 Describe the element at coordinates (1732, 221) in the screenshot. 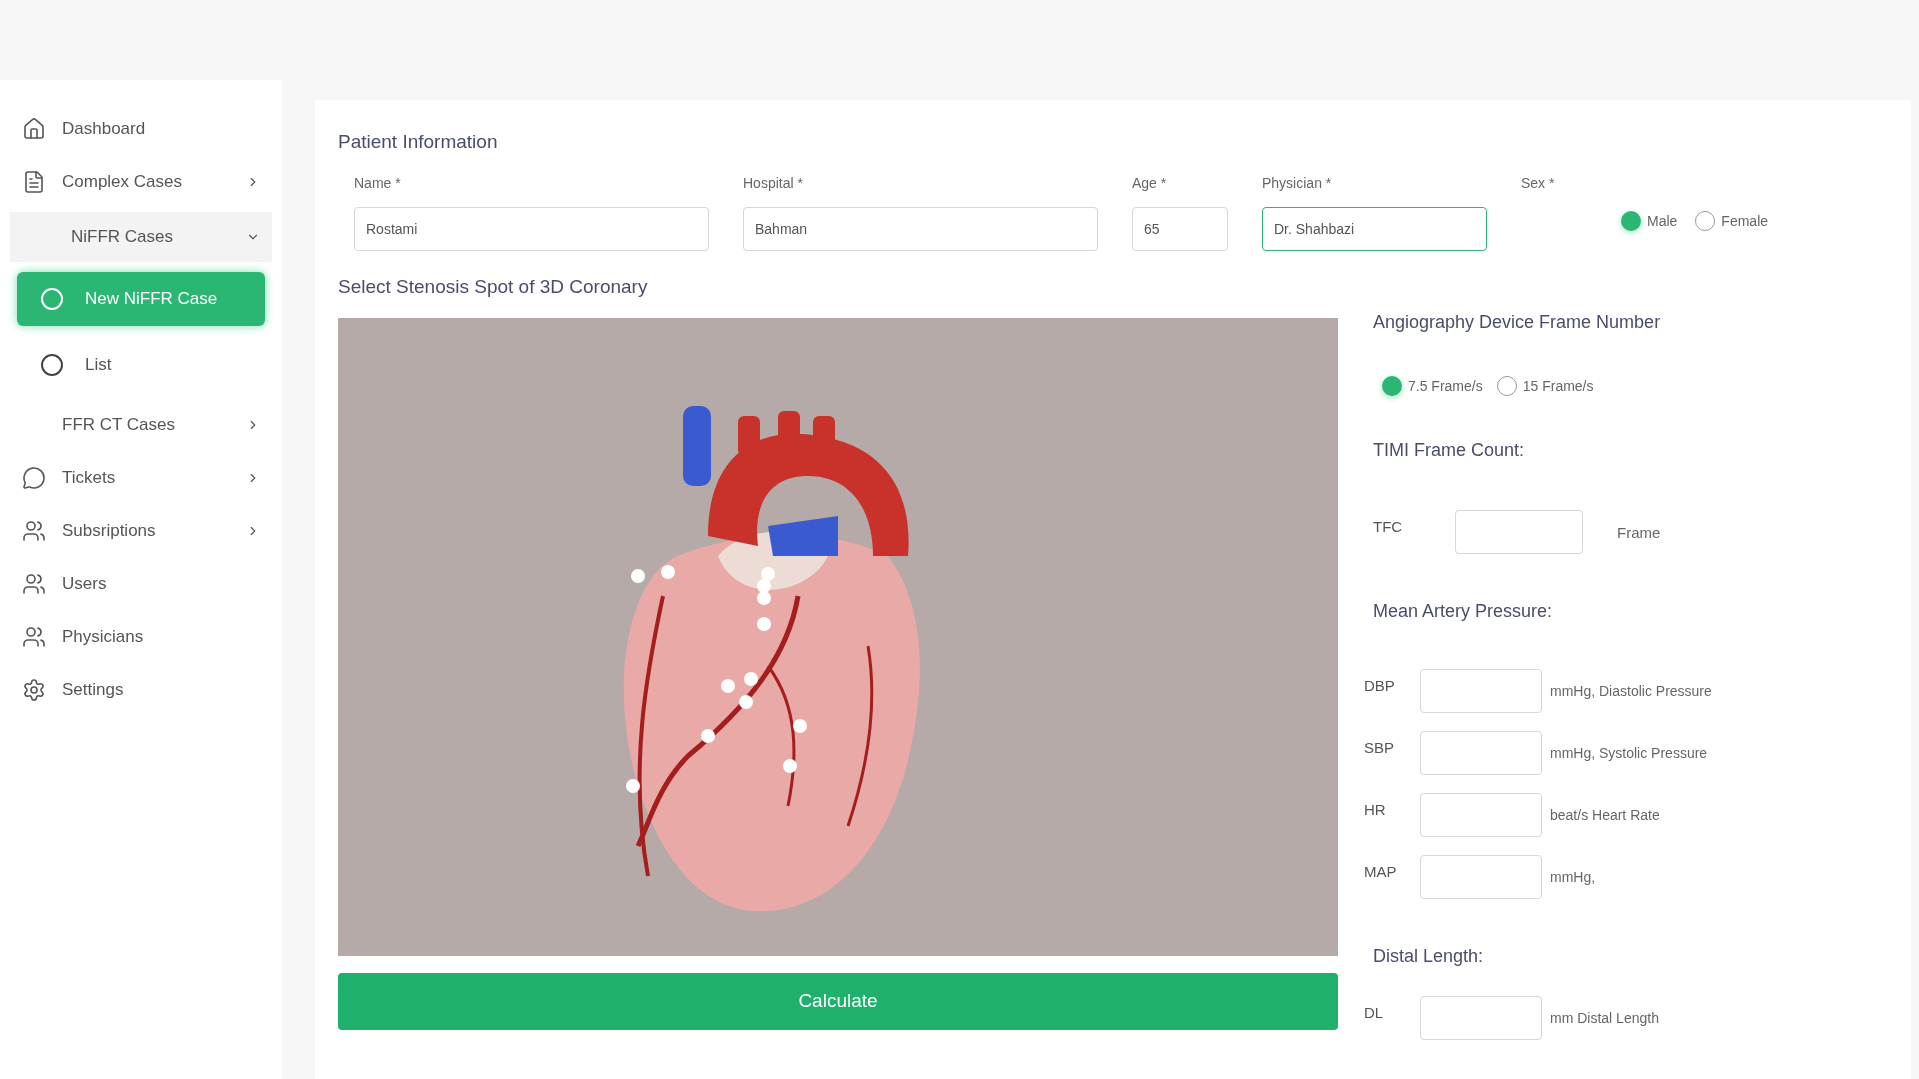

I see `radio-option: Female` at that location.